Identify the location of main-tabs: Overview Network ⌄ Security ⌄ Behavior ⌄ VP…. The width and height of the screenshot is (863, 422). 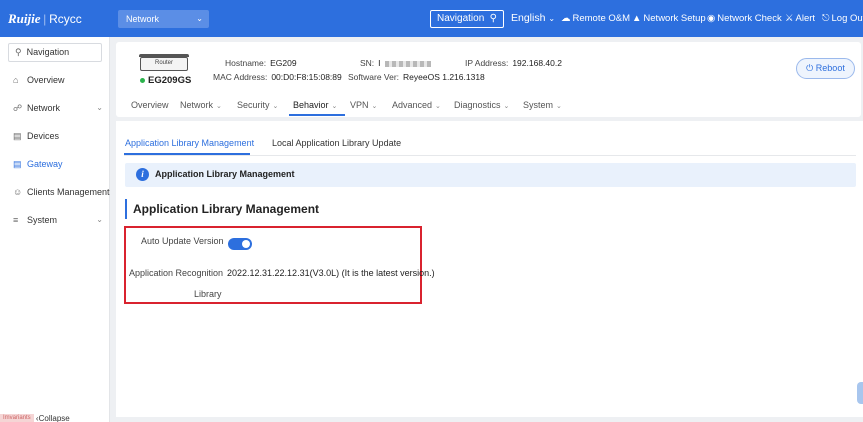
(488, 107).